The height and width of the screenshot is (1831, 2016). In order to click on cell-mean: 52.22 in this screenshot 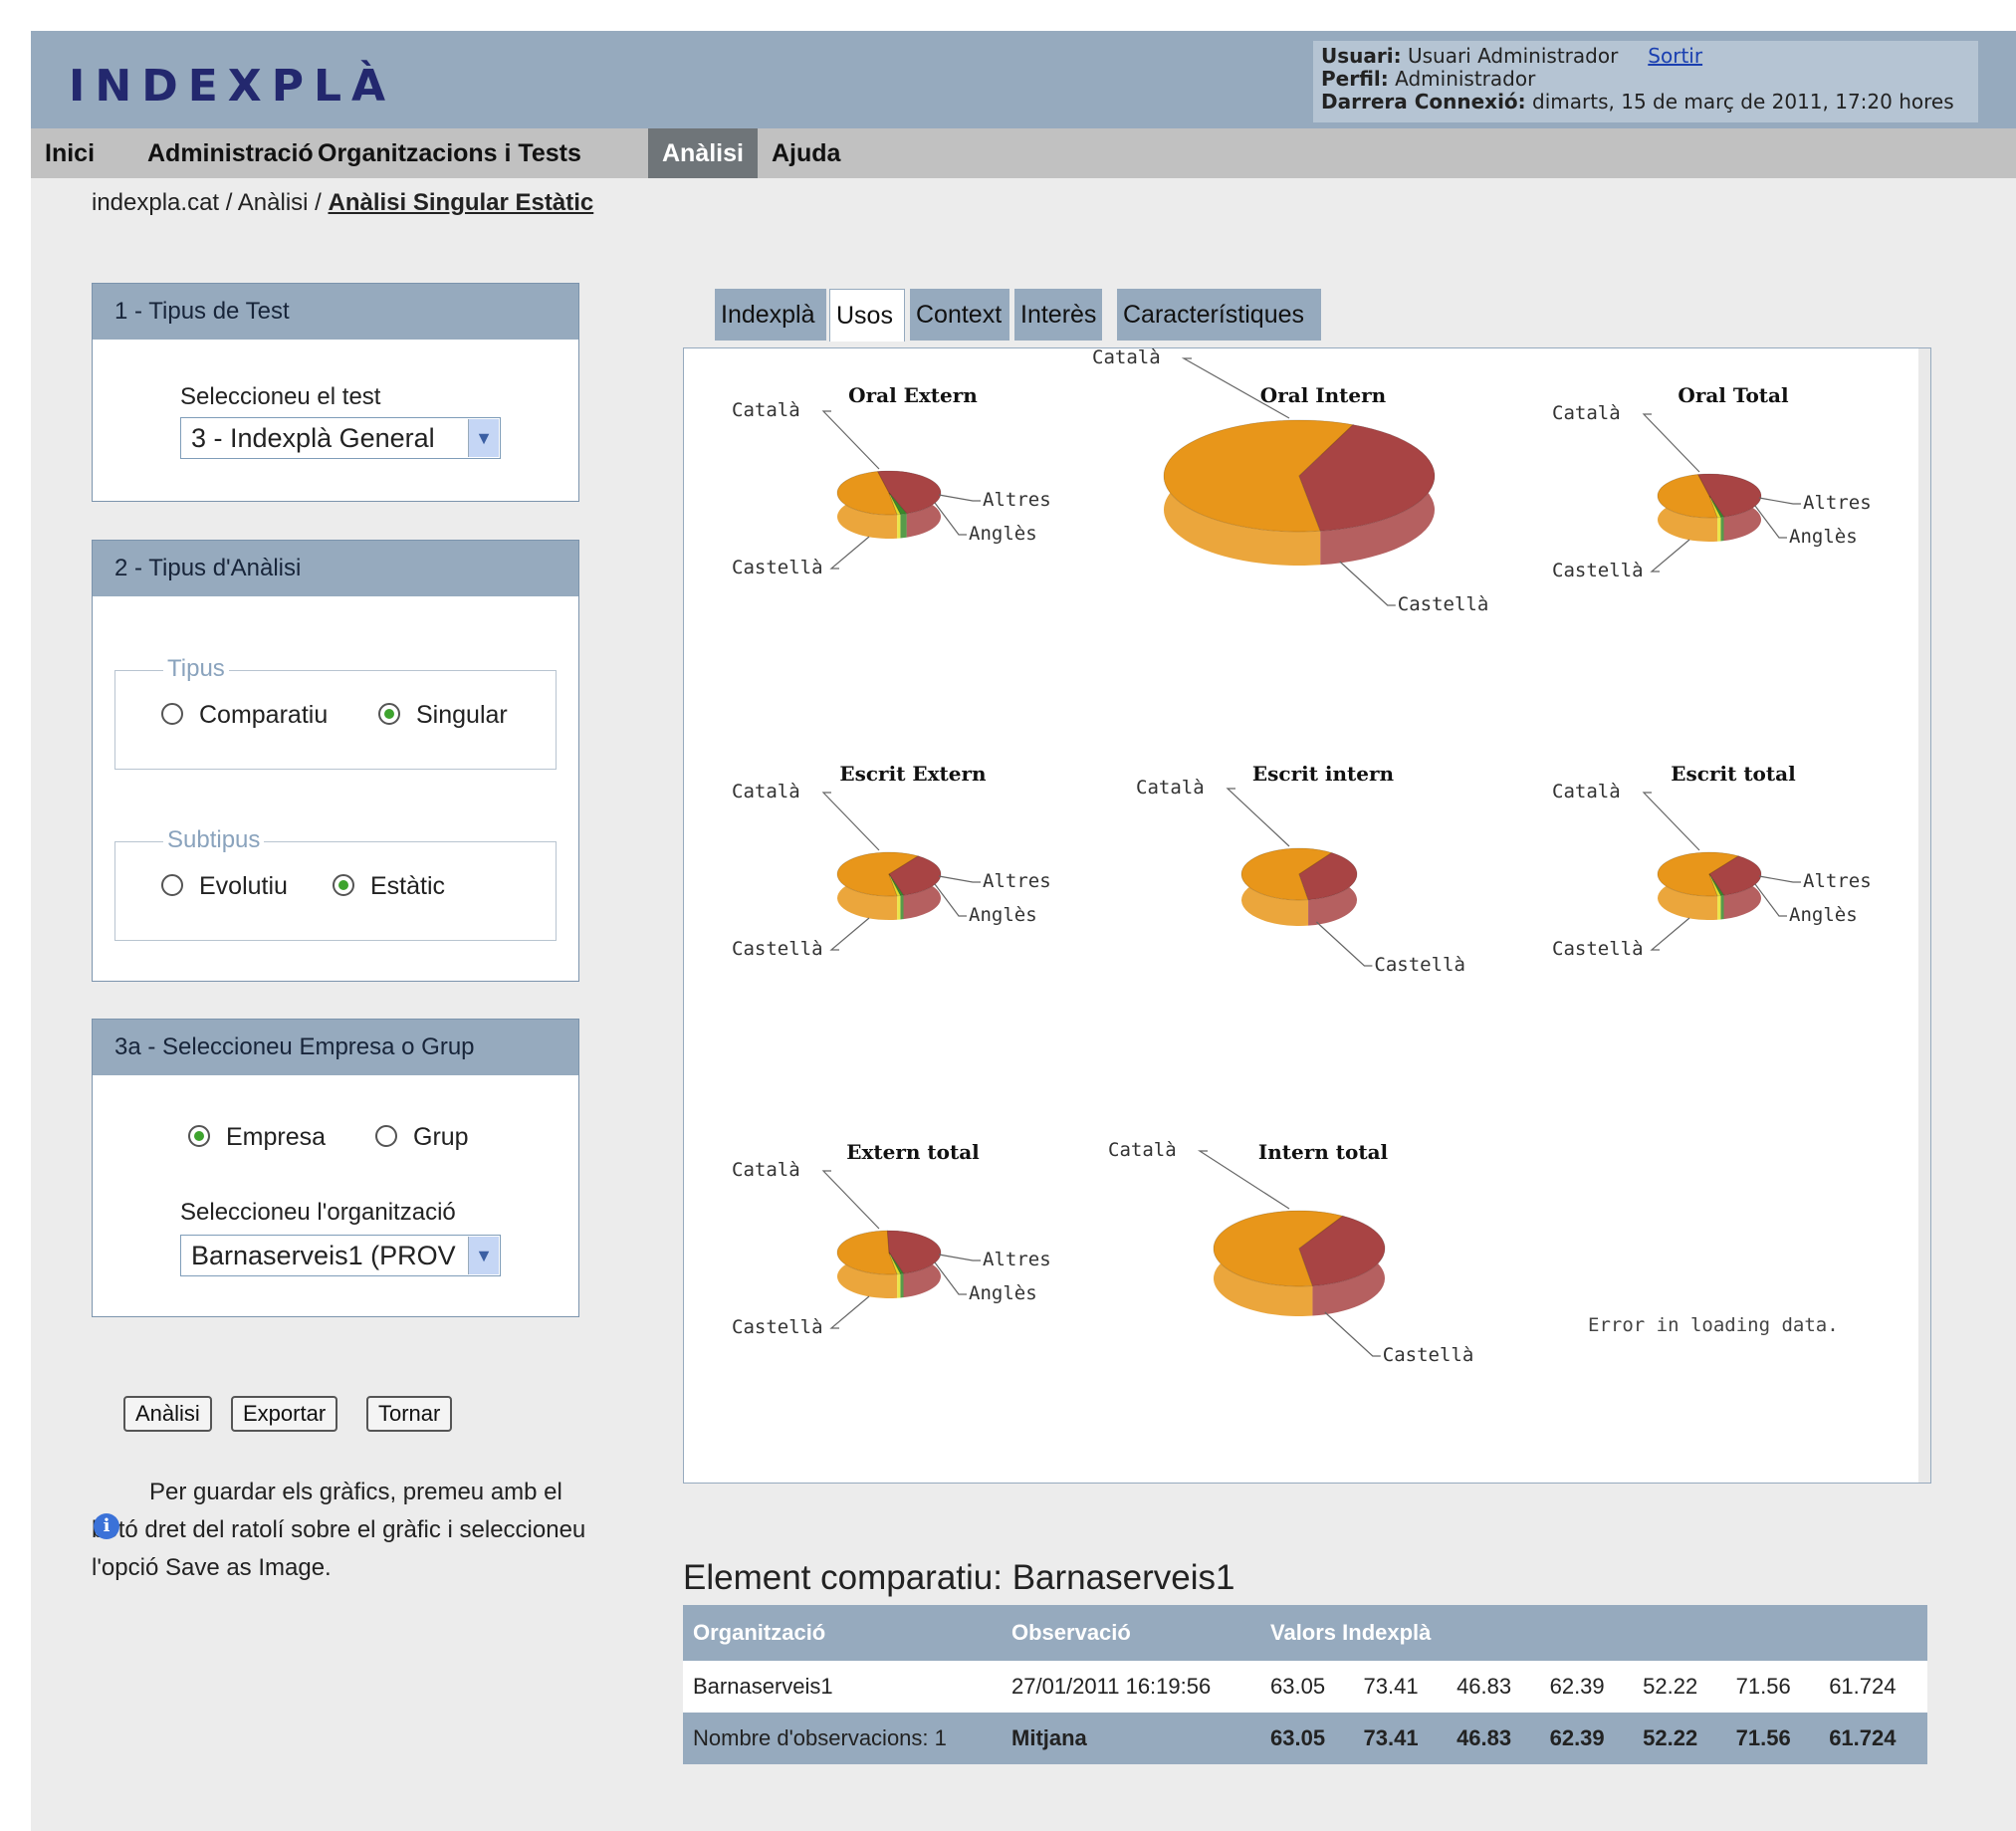, I will do `click(1680, 1738)`.